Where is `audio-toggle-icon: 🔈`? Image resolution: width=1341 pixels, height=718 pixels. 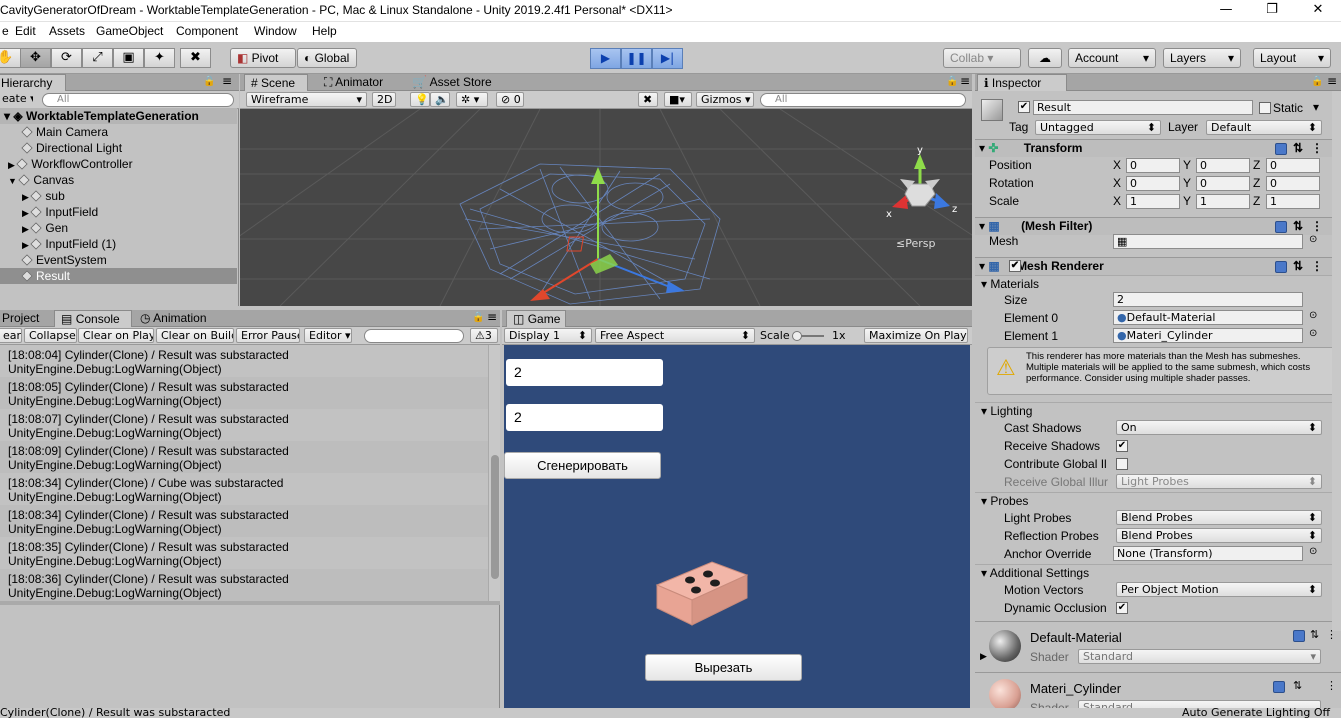 audio-toggle-icon: 🔈 is located at coordinates (440, 99).